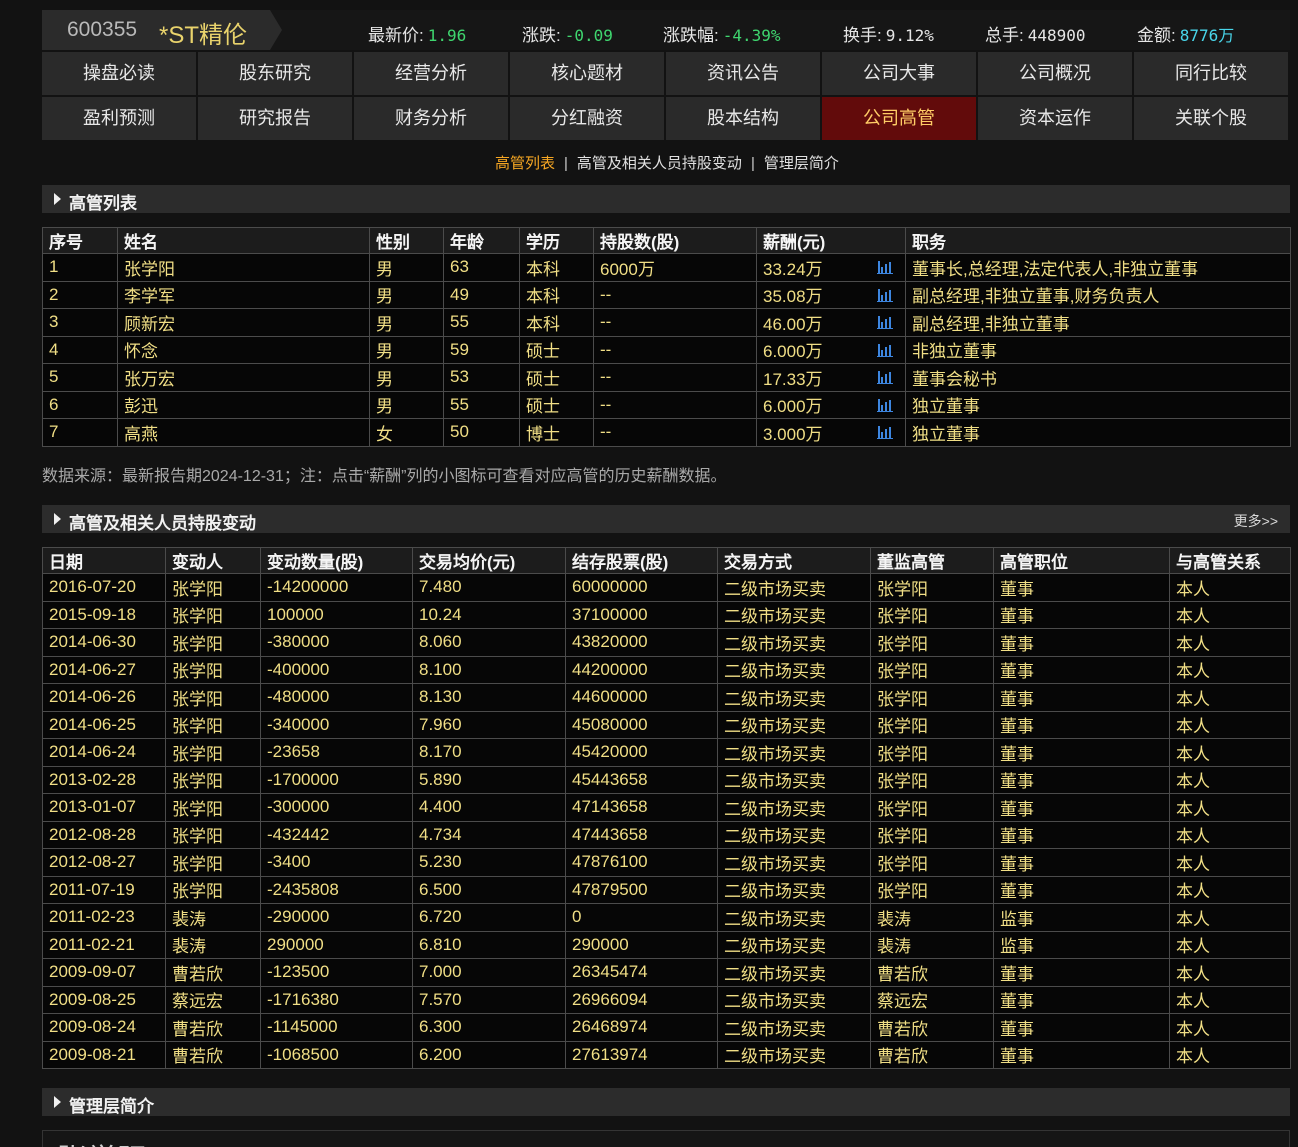 The height and width of the screenshot is (1147, 1298). I want to click on table-cell: 2011-07-19, so click(104, 889).